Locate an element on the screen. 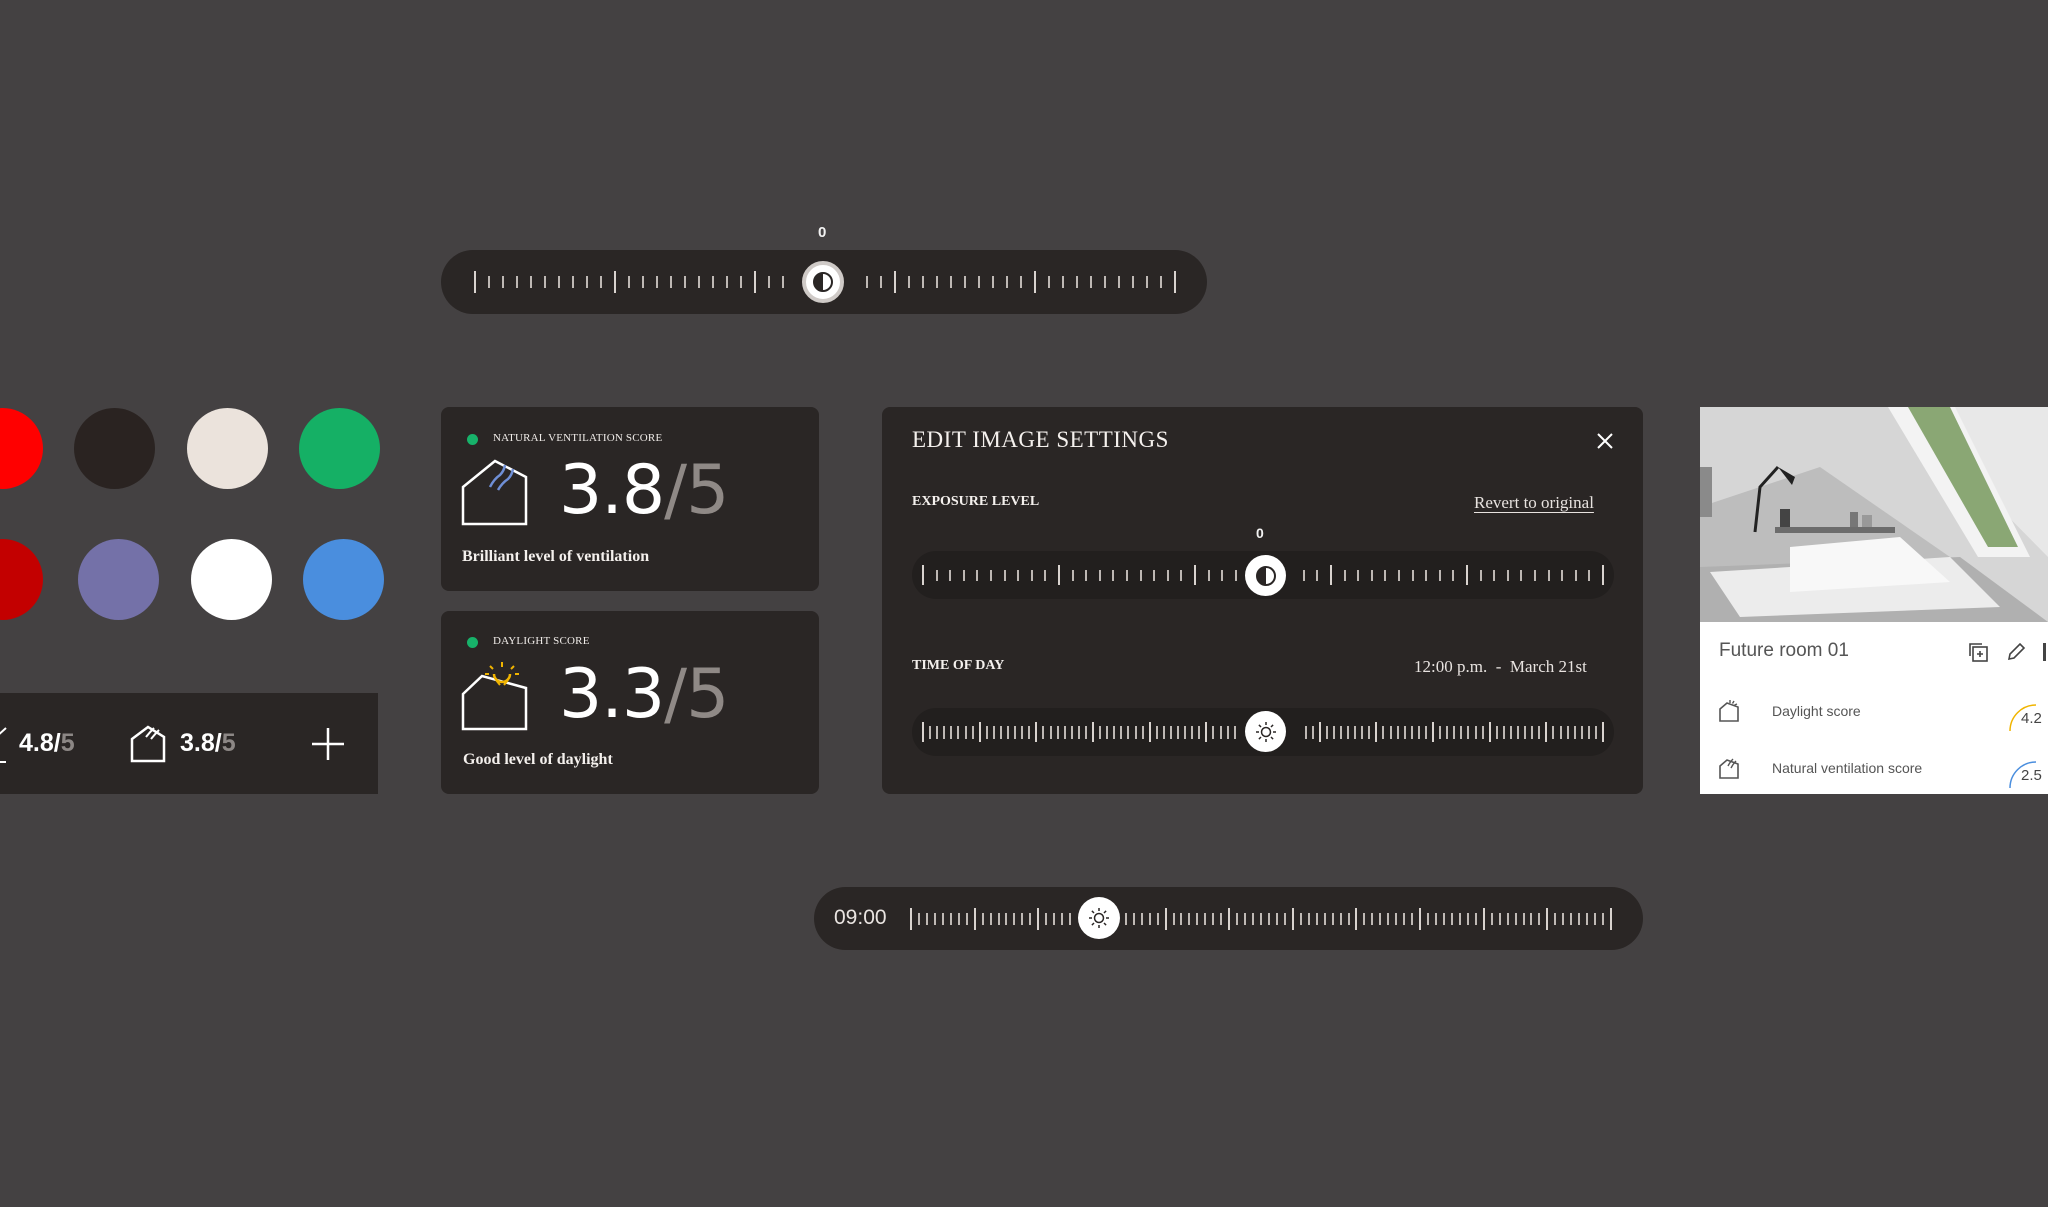 The width and height of the screenshot is (2048, 1207). top-exposure-slider is located at coordinates (824, 282).